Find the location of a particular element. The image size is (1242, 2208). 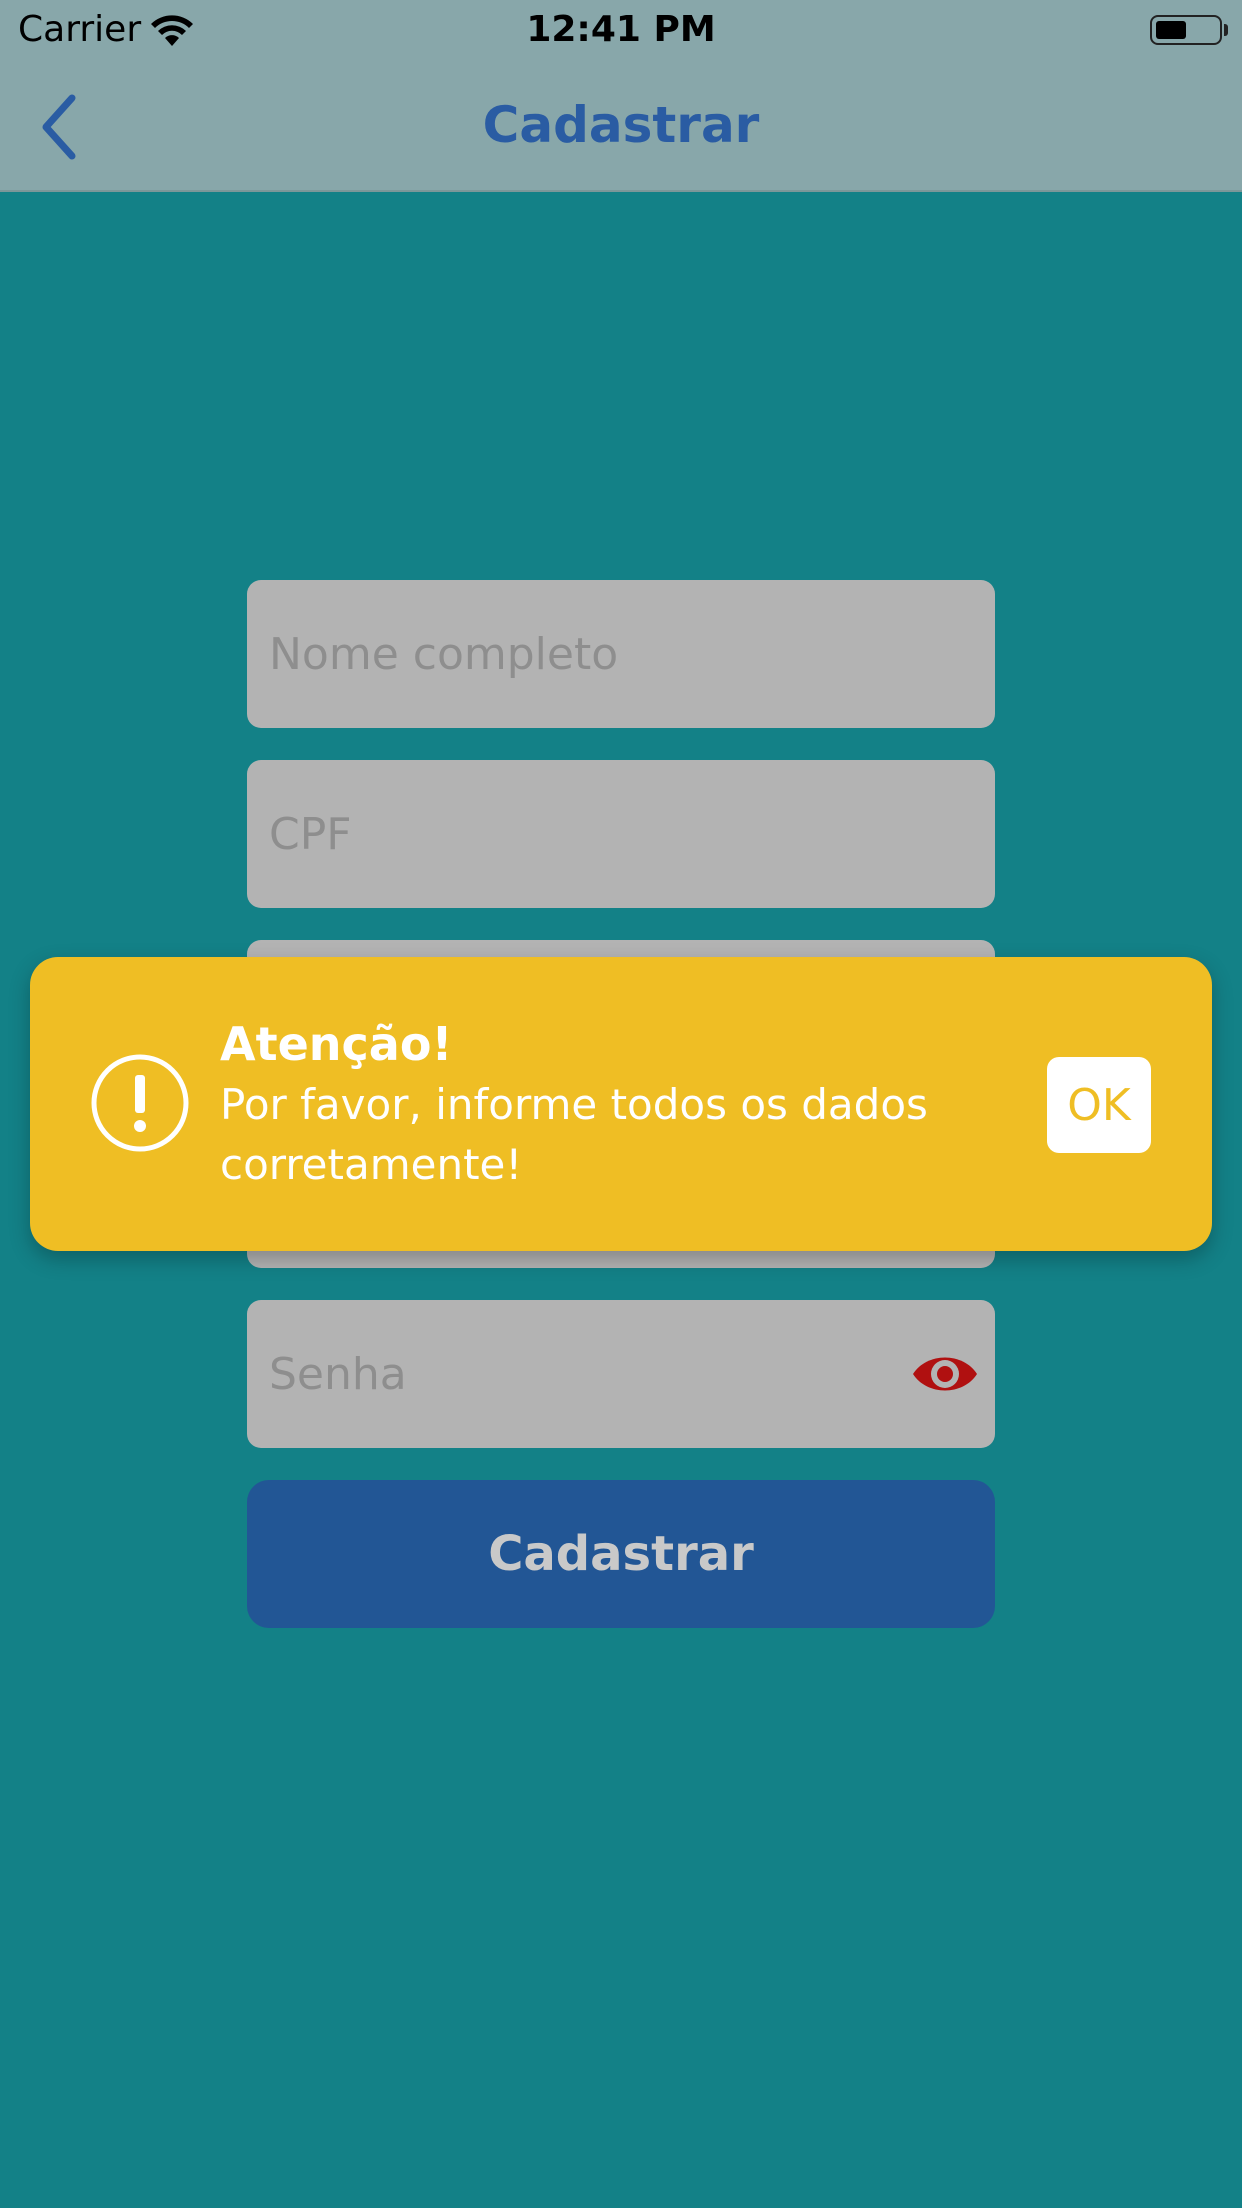

cpf-field: CPF is located at coordinates (621, 834).